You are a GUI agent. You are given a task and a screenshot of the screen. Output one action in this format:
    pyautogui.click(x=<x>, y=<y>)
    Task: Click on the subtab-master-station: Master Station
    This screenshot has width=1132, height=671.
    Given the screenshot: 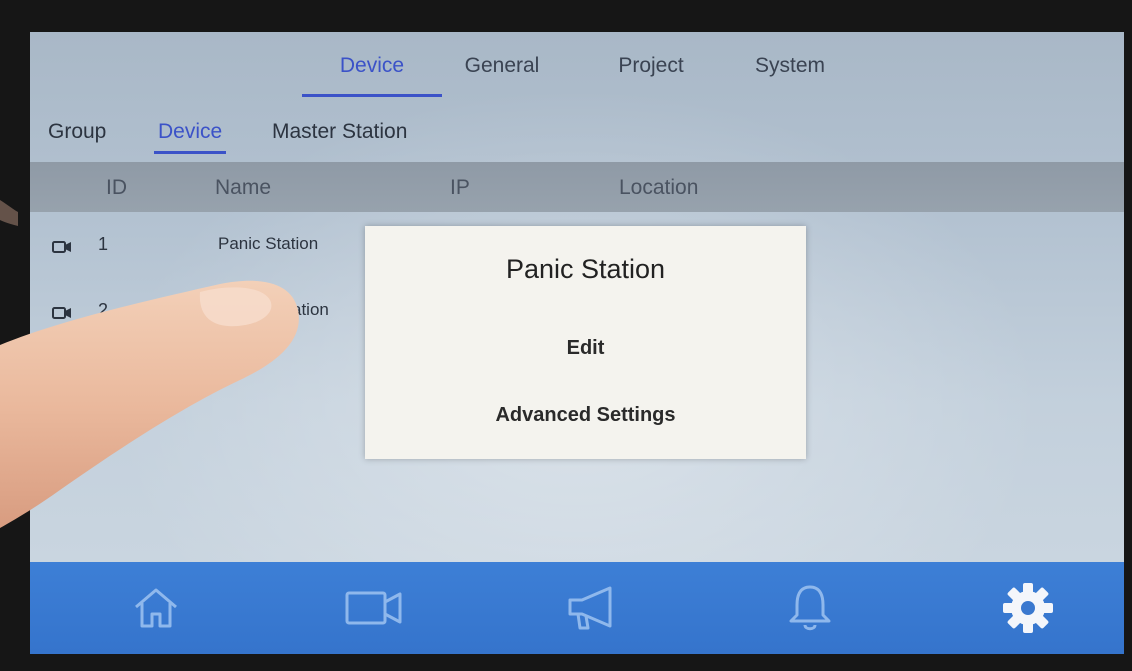 What is the action you would take?
    pyautogui.click(x=339, y=132)
    